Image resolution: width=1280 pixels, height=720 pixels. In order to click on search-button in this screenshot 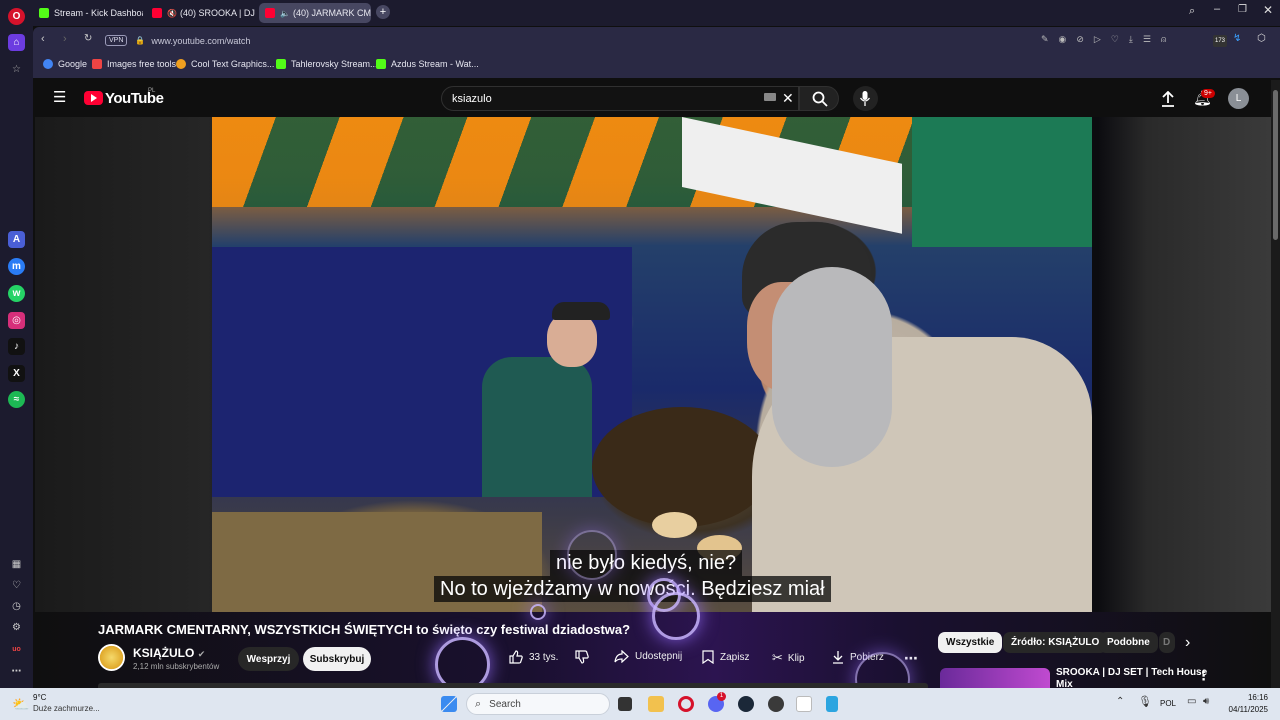, I will do `click(819, 98)`.